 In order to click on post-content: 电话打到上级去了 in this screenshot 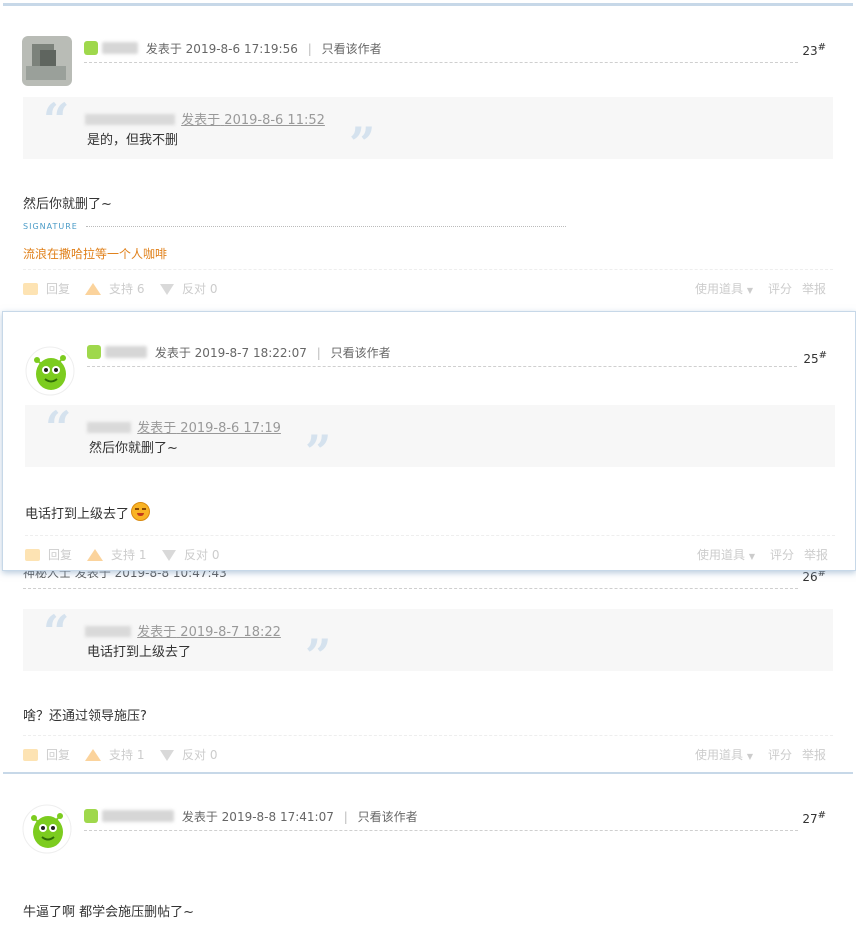, I will do `click(88, 512)`.